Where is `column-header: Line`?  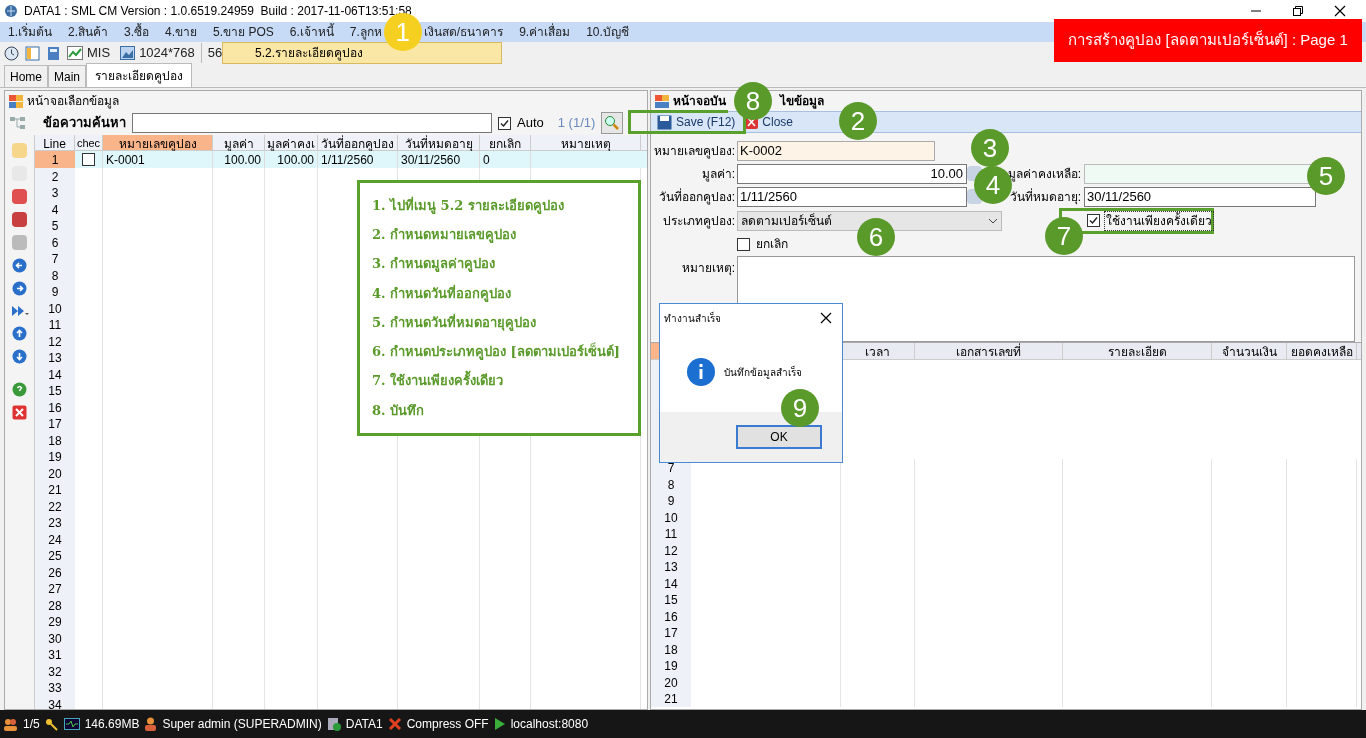
column-header: Line is located at coordinates (55, 142).